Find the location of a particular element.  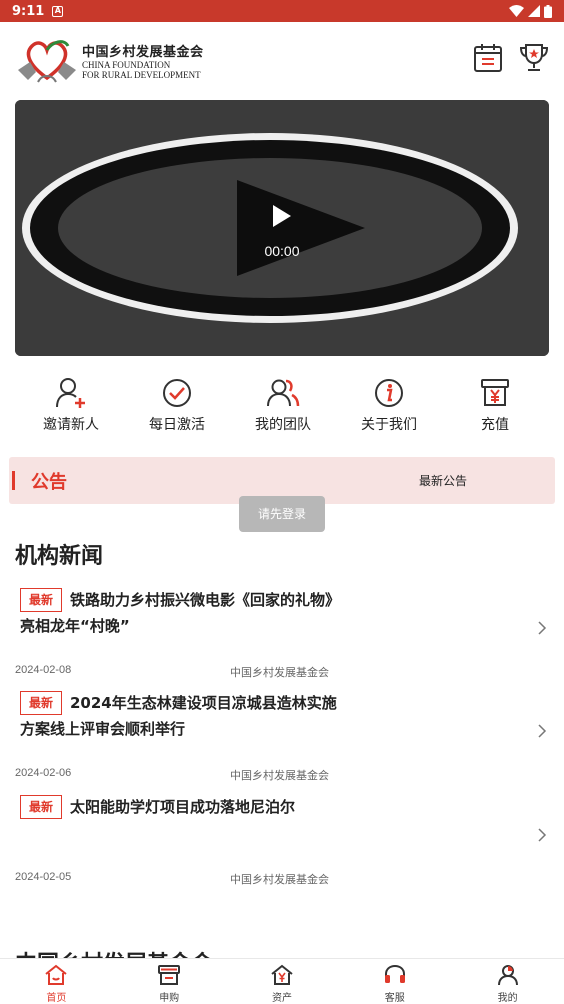

quick-activate-label: 每日激活 is located at coordinates (177, 425).